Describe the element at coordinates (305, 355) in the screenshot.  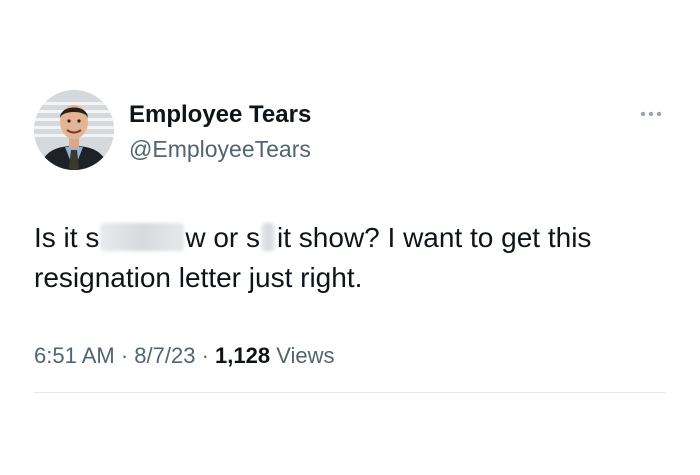
I see `views-label: Views` at that location.